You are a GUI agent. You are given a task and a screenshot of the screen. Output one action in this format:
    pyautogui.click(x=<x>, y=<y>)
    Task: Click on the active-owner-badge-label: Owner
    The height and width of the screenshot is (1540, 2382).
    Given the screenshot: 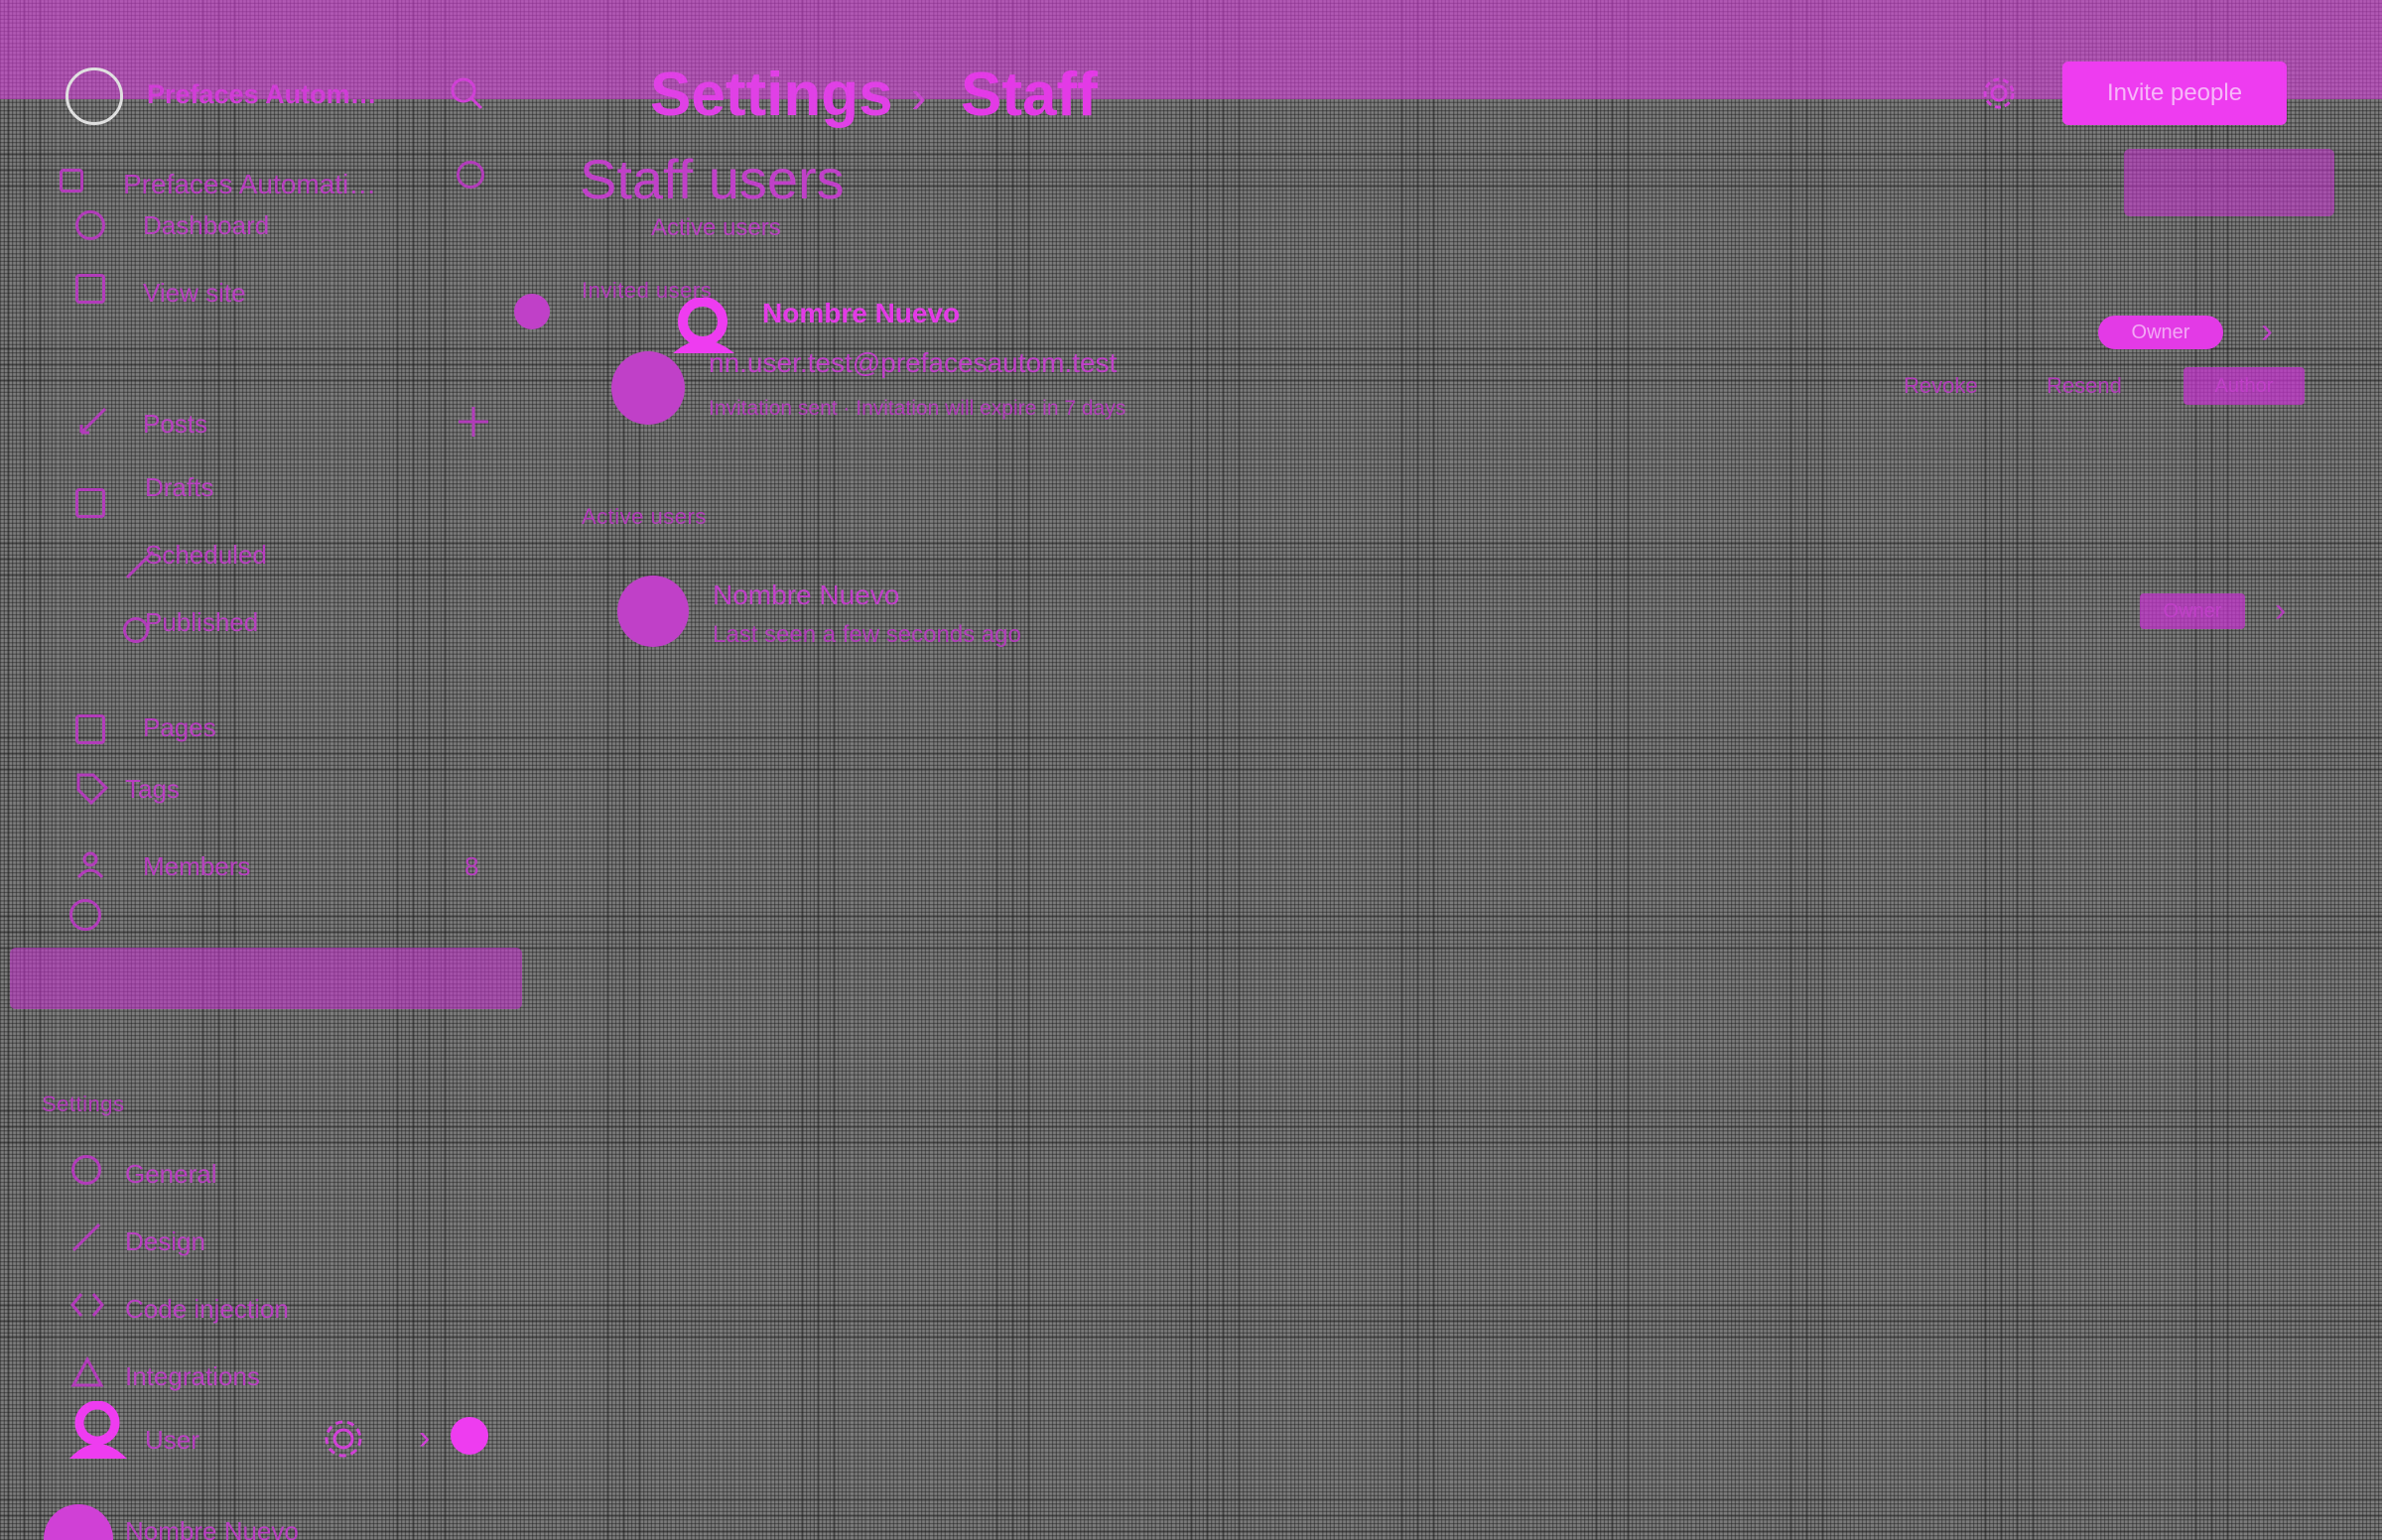 What is the action you would take?
    pyautogui.click(x=2192, y=611)
    